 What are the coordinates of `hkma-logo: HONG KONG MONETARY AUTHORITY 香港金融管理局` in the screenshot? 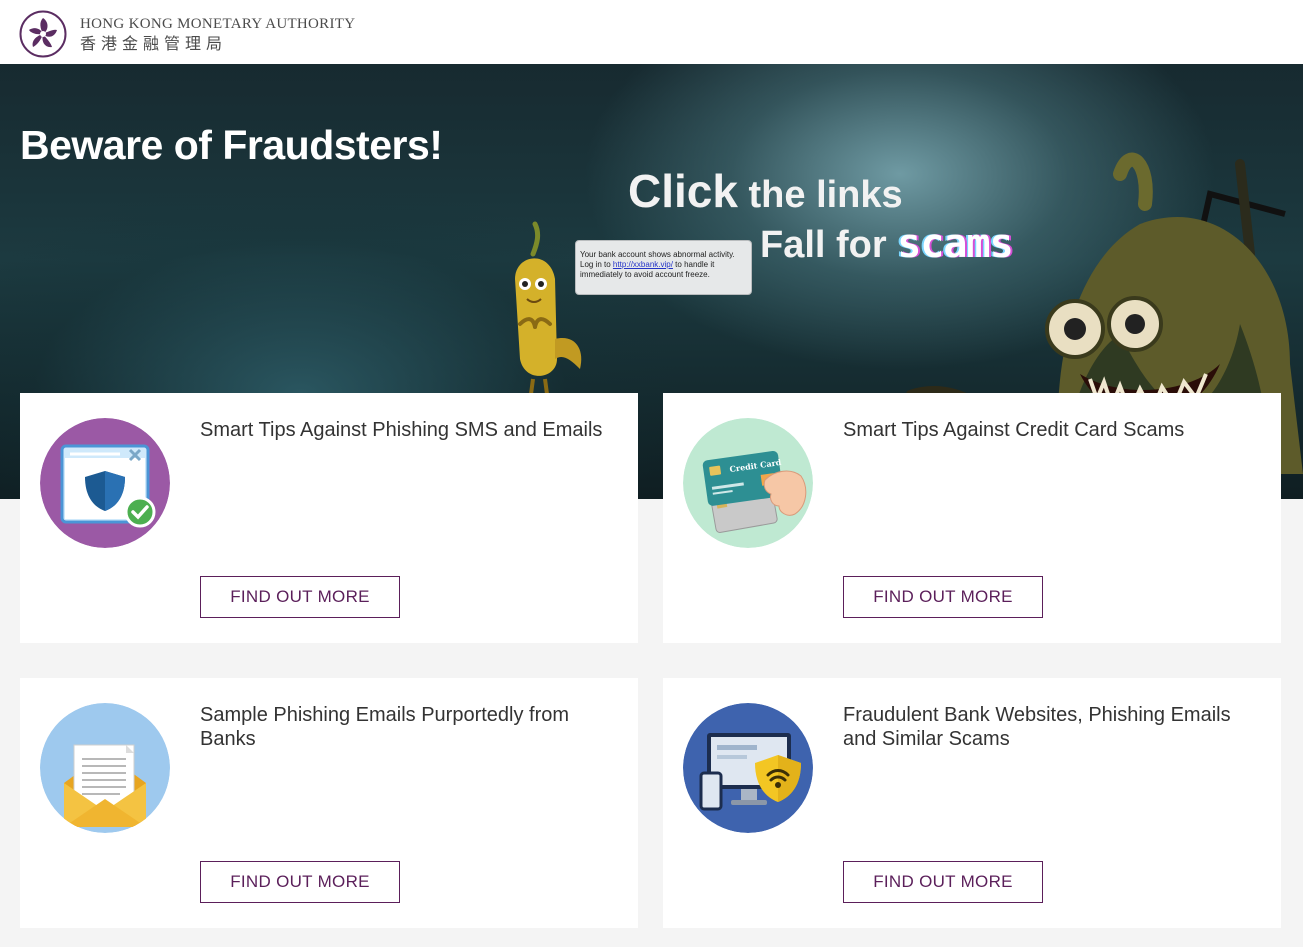 It's located at (187, 34).